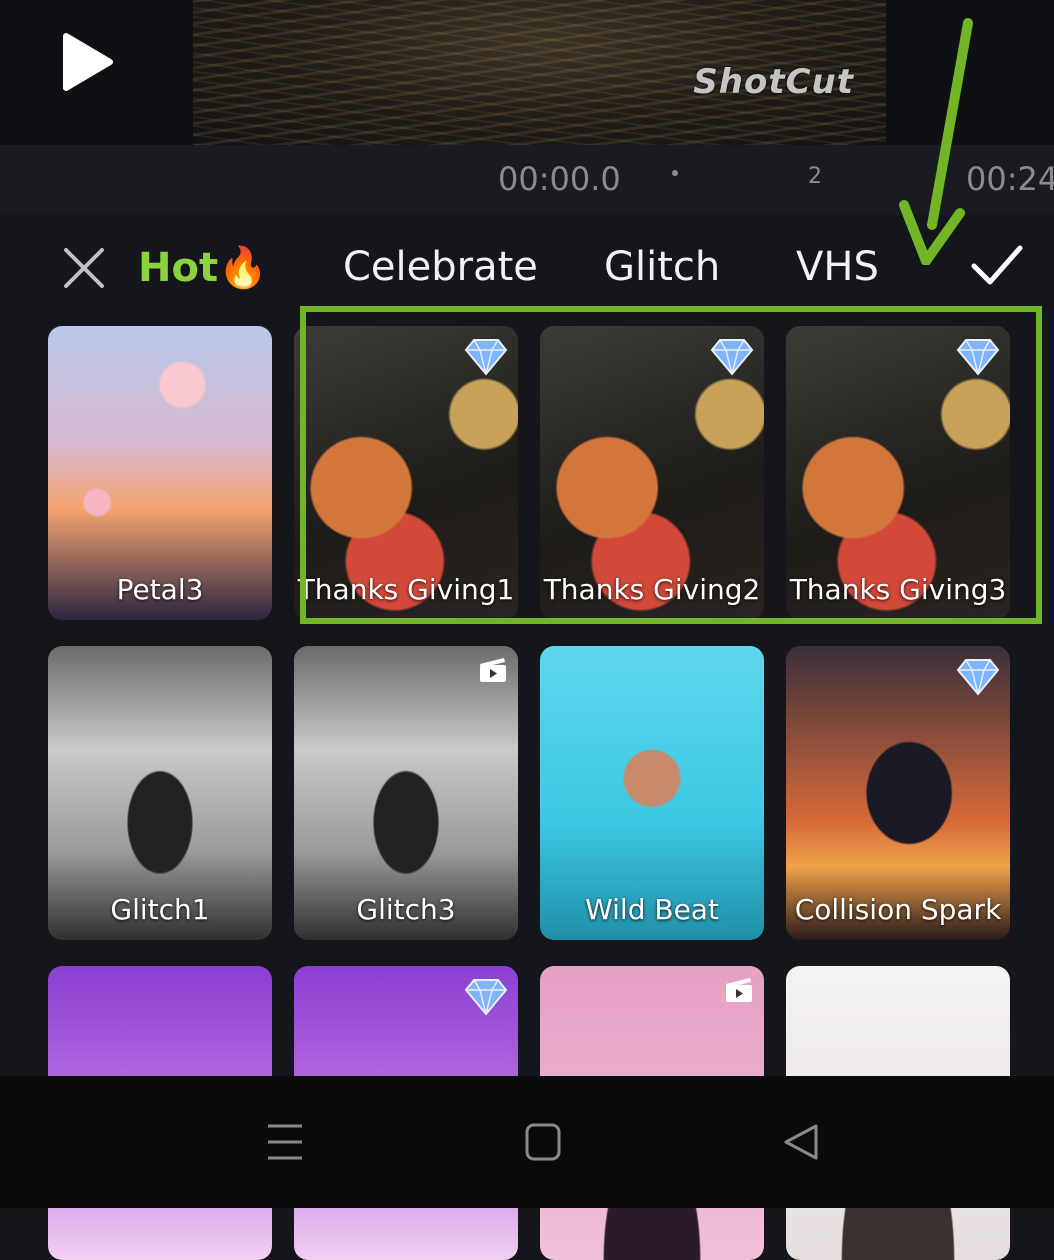 The height and width of the screenshot is (1260, 1054). I want to click on home-icon, so click(543, 1142).